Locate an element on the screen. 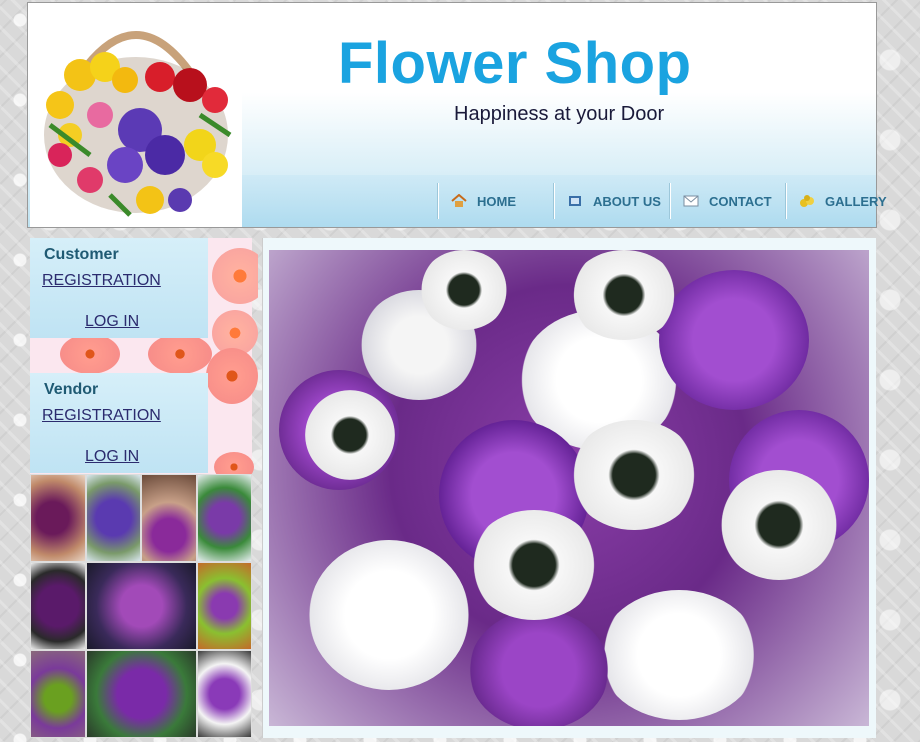 Image resolution: width=920 pixels, height=742 pixels. flower-basket-illustration is located at coordinates (138, 124).